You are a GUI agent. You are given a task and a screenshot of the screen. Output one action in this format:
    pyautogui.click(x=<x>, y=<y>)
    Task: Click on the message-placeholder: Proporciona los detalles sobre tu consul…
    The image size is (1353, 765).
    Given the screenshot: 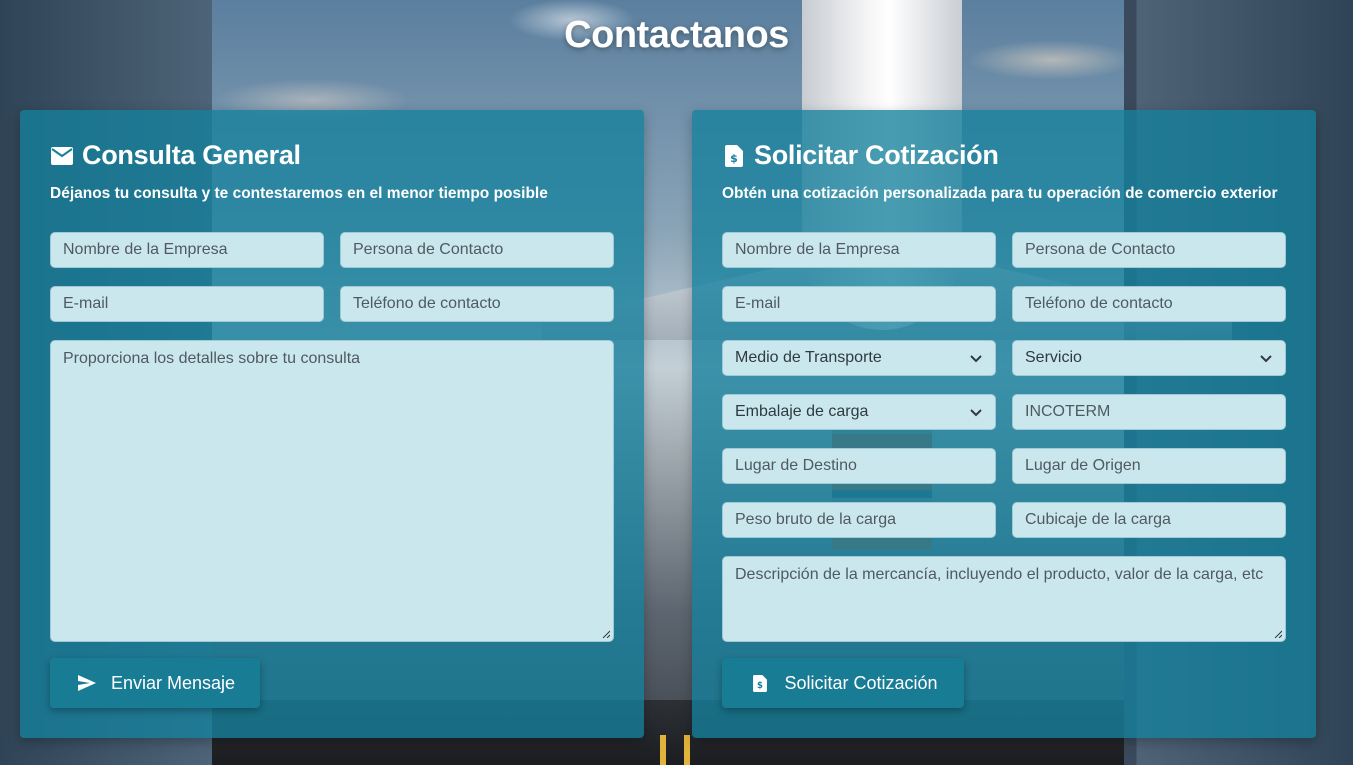 What is the action you would take?
    pyautogui.click(x=212, y=358)
    